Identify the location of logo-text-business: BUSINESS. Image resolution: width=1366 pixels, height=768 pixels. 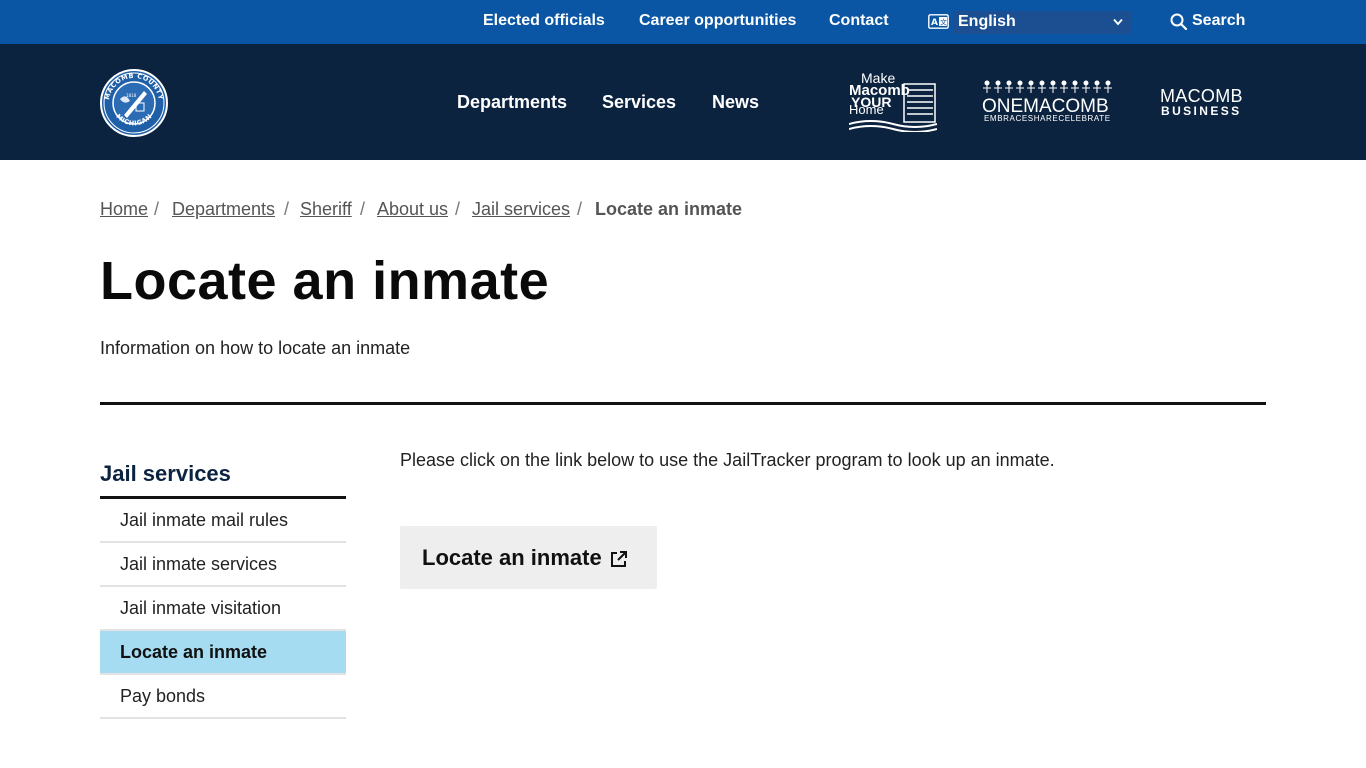
(1201, 111).